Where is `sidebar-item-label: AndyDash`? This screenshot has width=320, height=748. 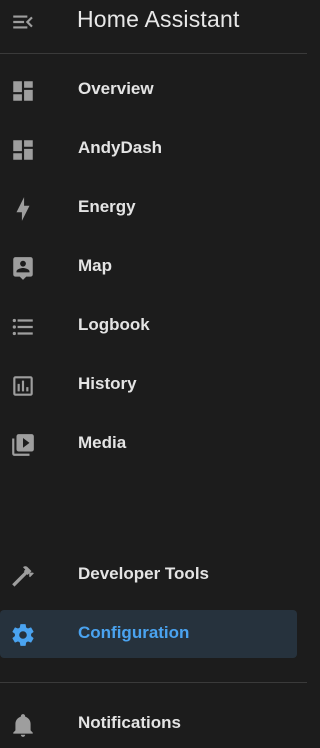 sidebar-item-label: AndyDash is located at coordinates (120, 147).